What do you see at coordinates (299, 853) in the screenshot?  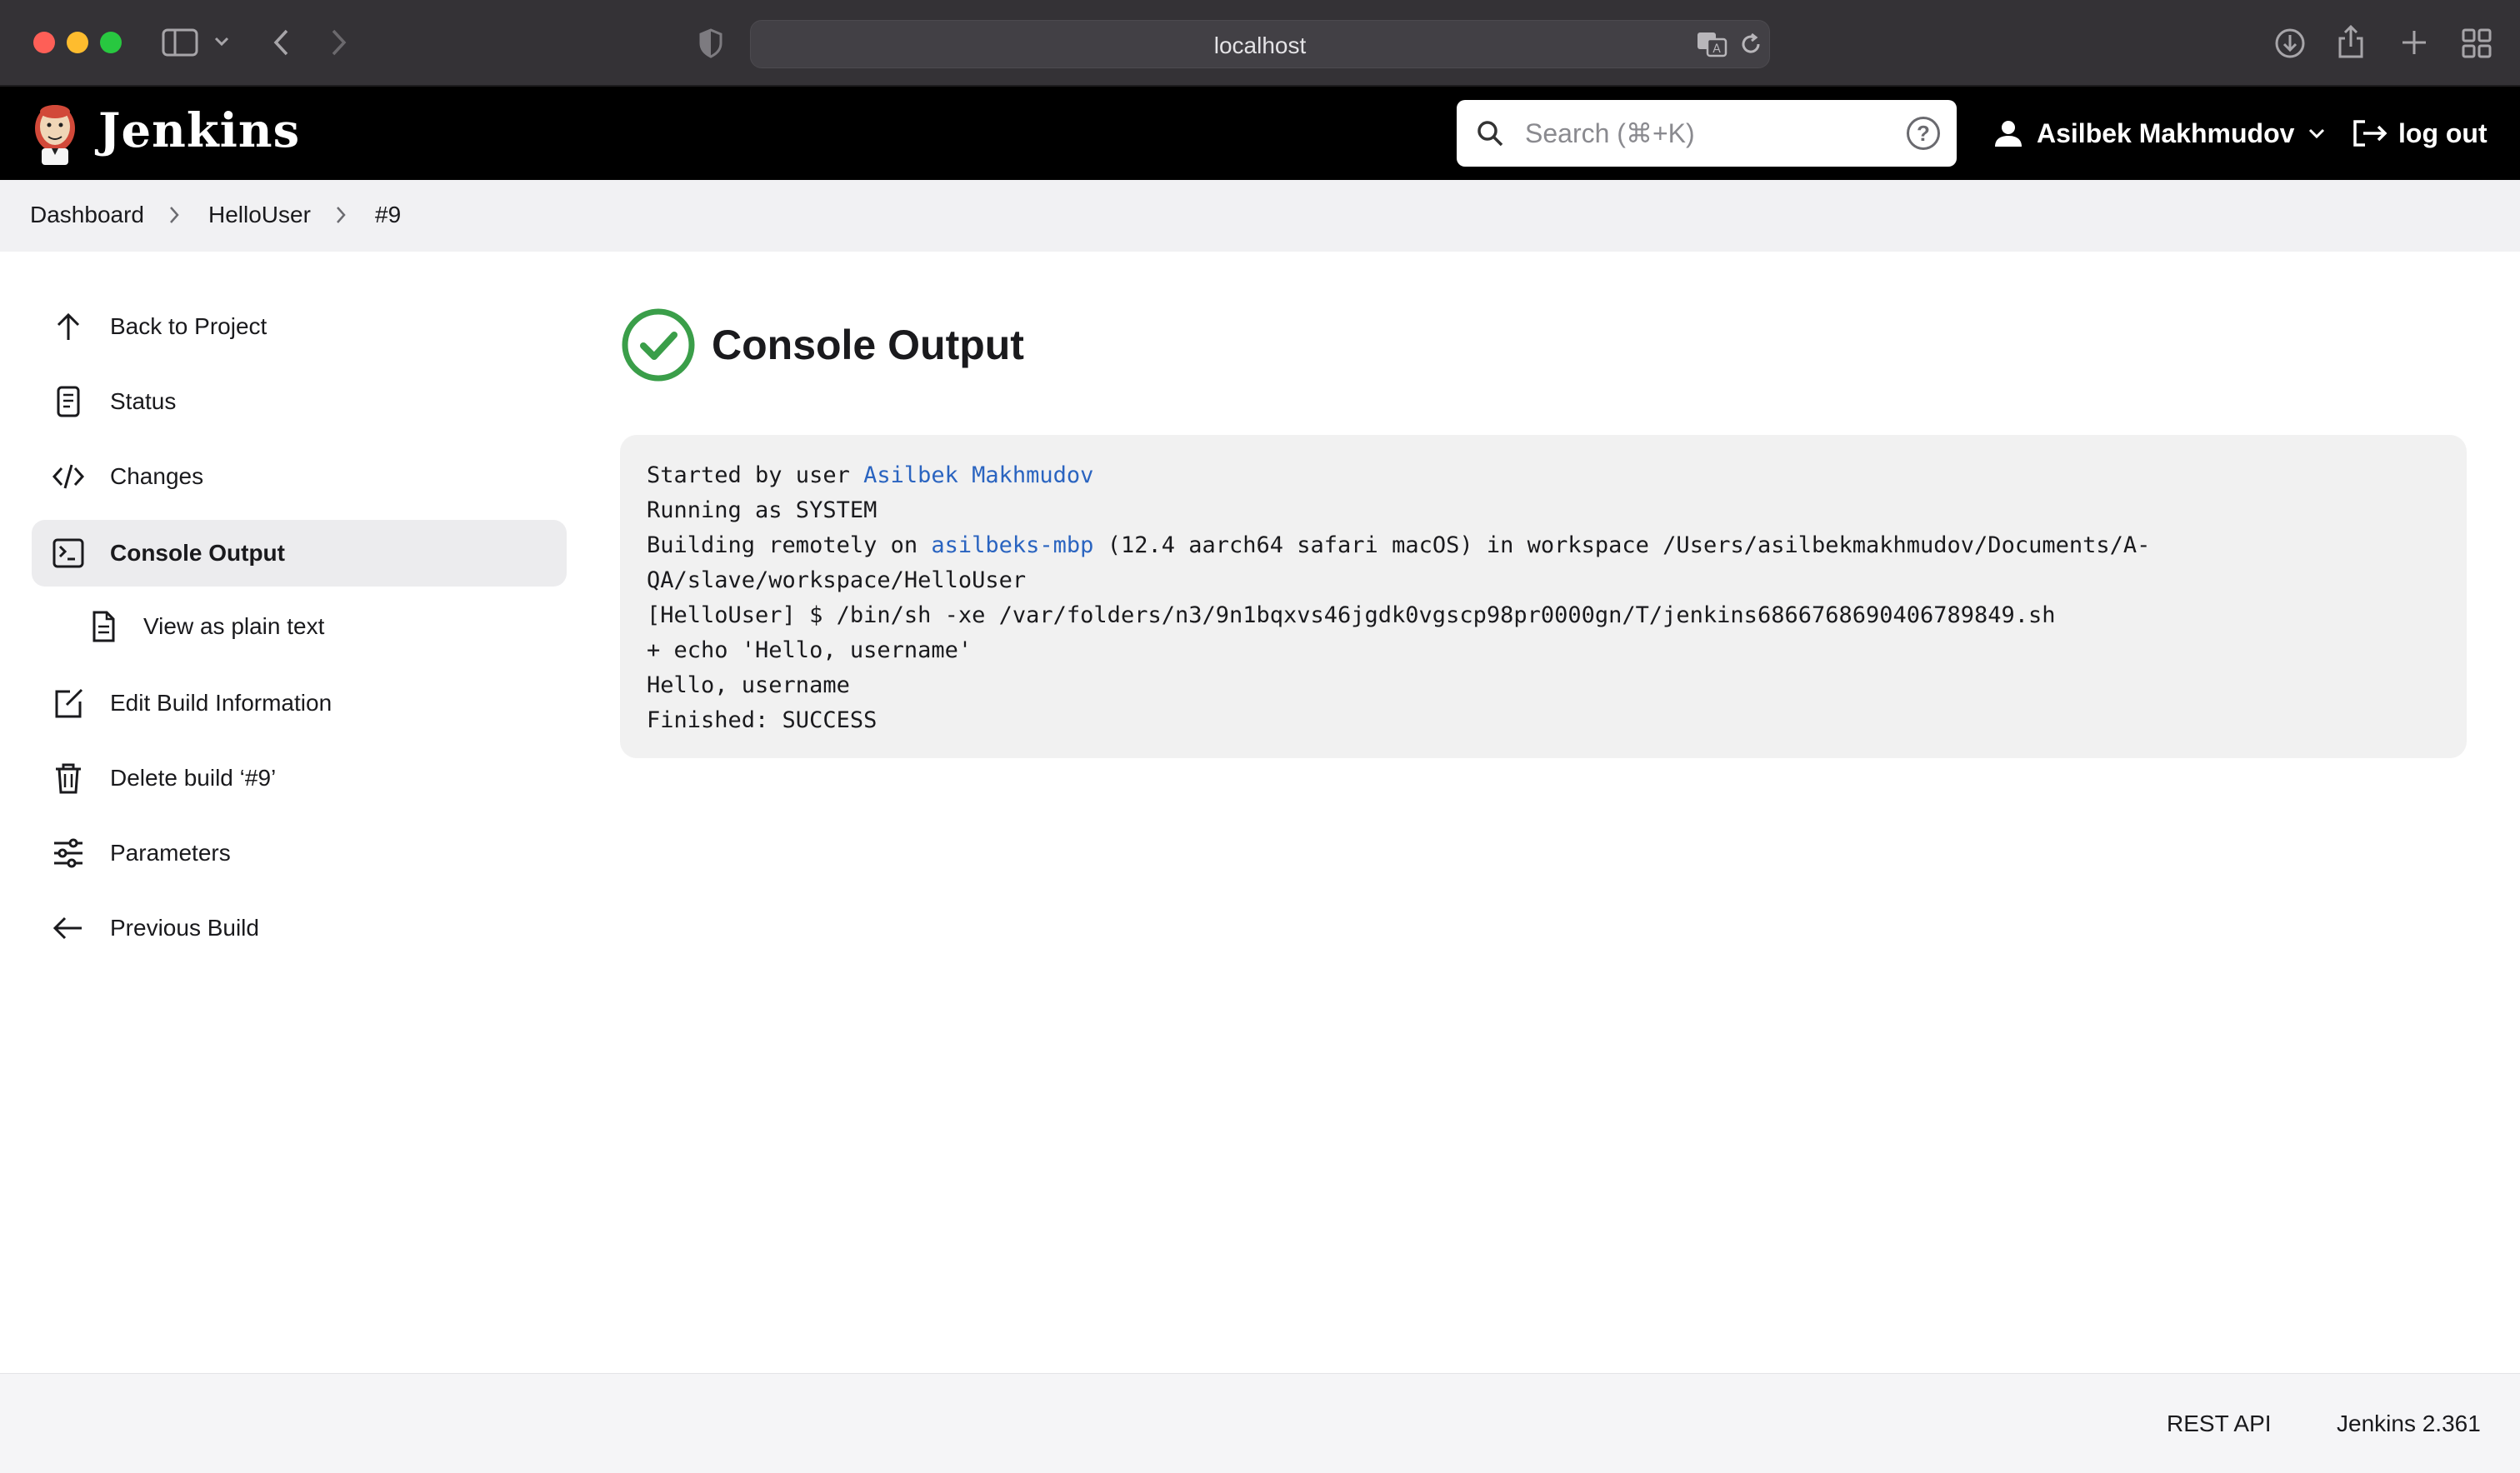 I see `sidebar-item-parameters: Parameters` at bounding box center [299, 853].